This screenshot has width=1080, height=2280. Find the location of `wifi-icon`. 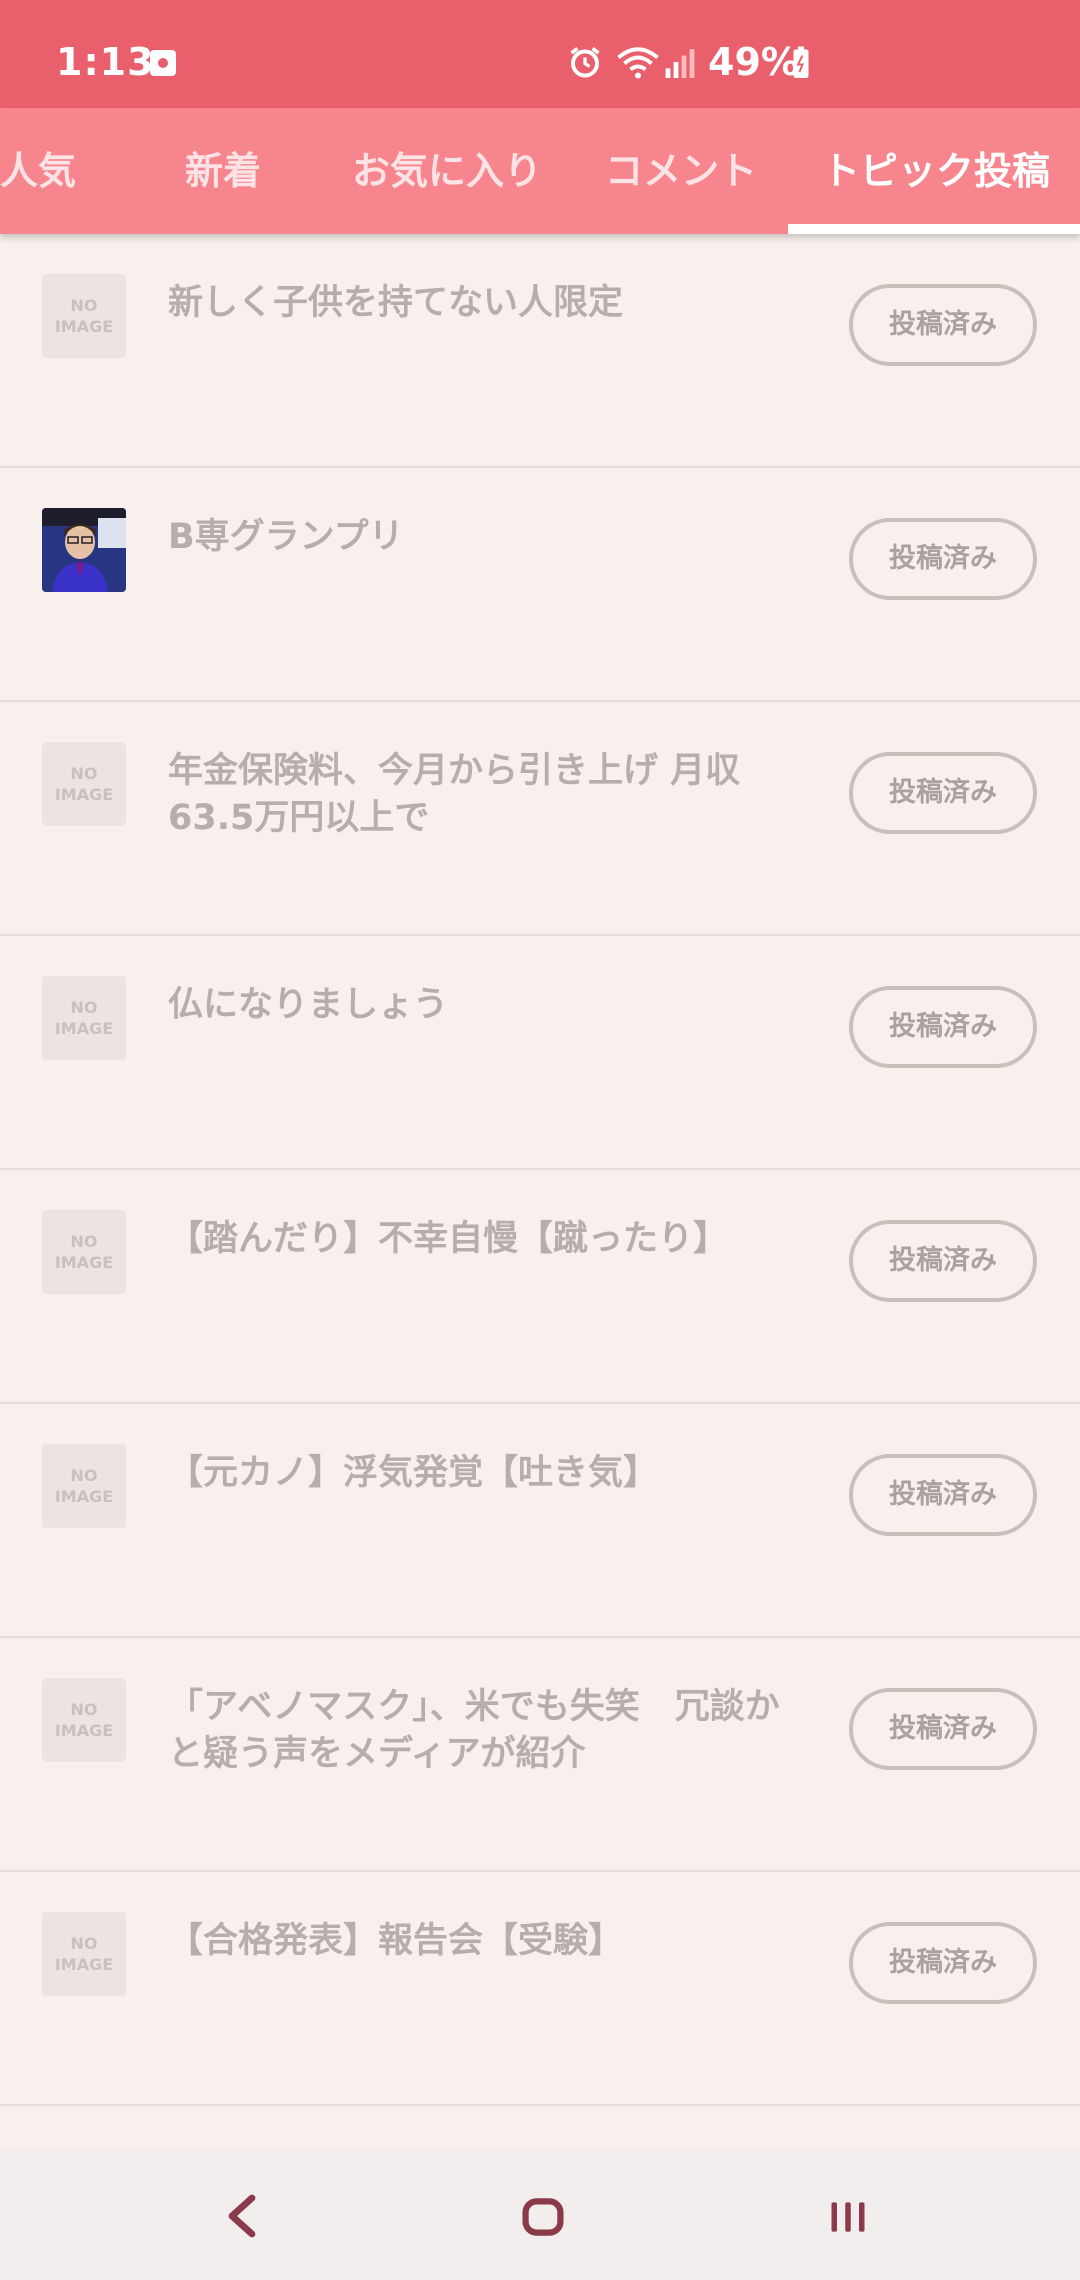

wifi-icon is located at coordinates (638, 63).